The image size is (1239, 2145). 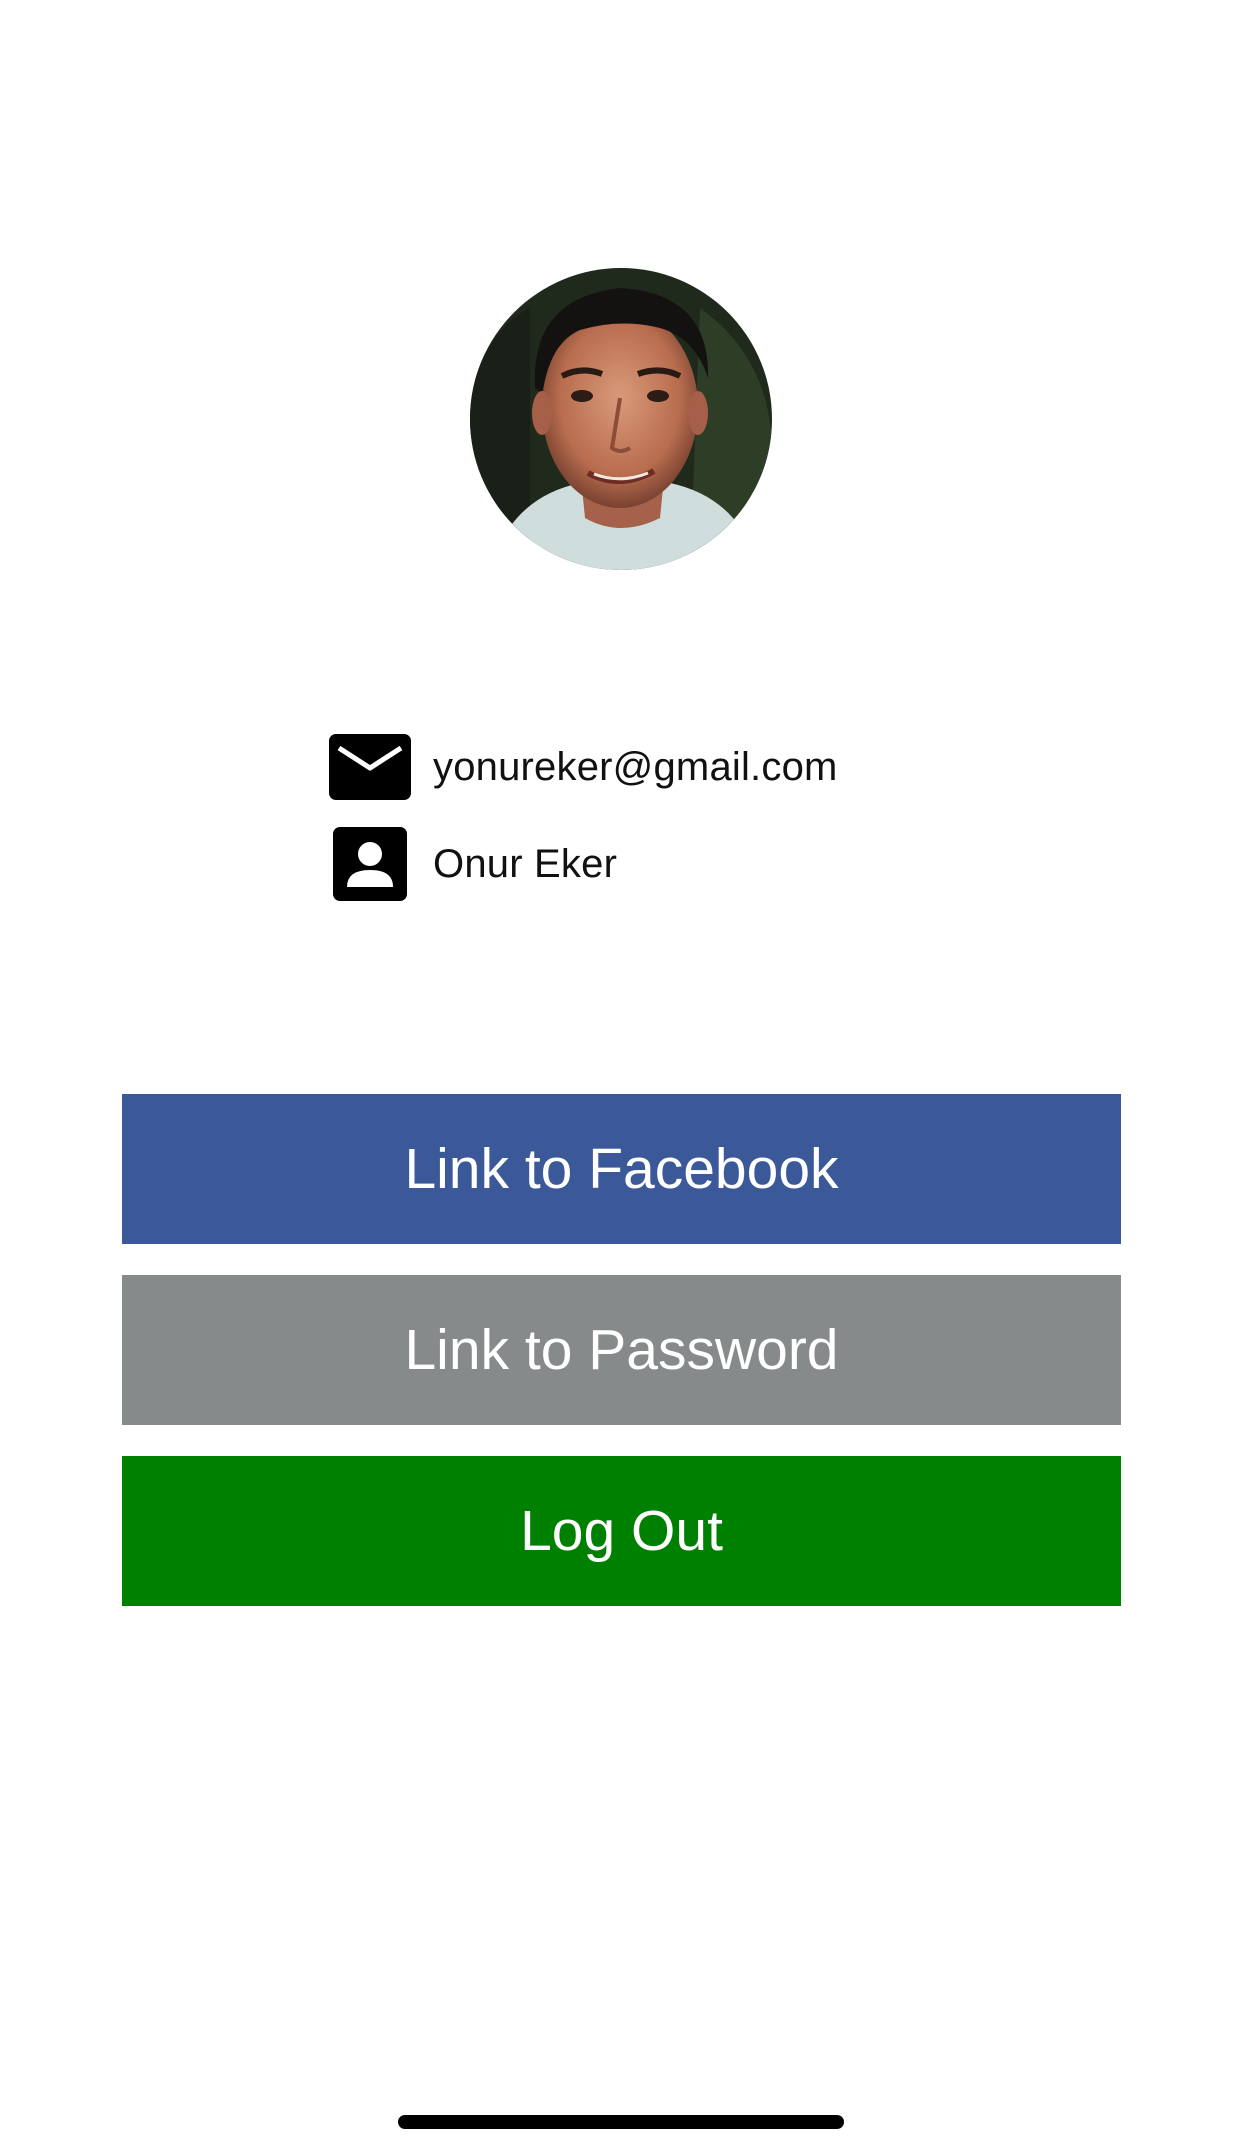 What do you see at coordinates (621, 1531) in the screenshot?
I see `logout-button: Log Out` at bounding box center [621, 1531].